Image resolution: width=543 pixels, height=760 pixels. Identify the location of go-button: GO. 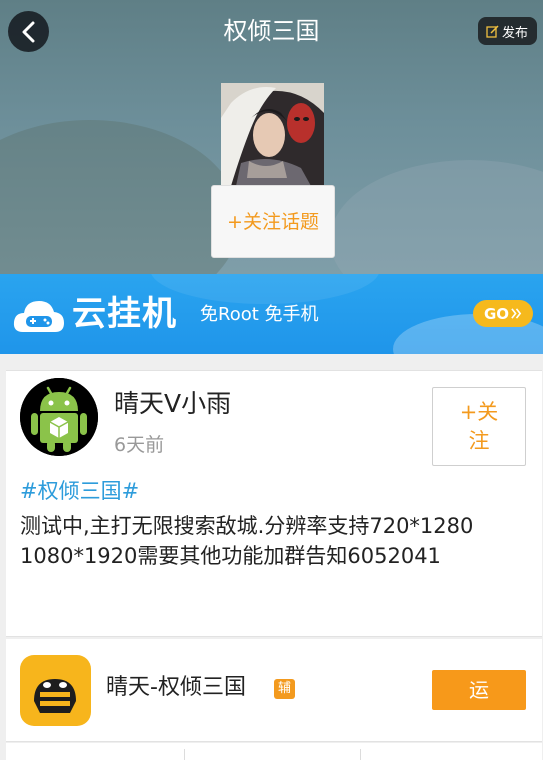
(503, 313).